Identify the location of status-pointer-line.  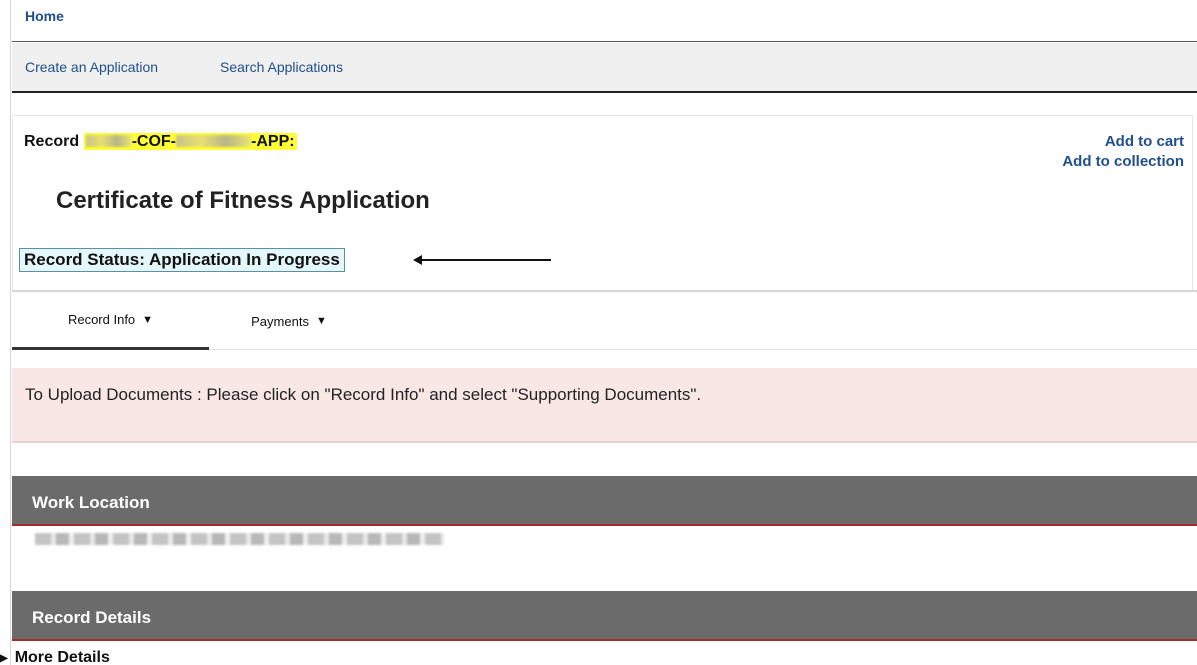
(484, 260).